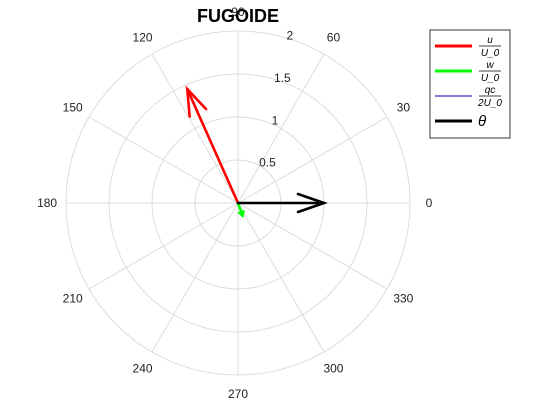 This screenshot has height=420, width=560. I want to click on legend-numerator: qc, so click(490, 90).